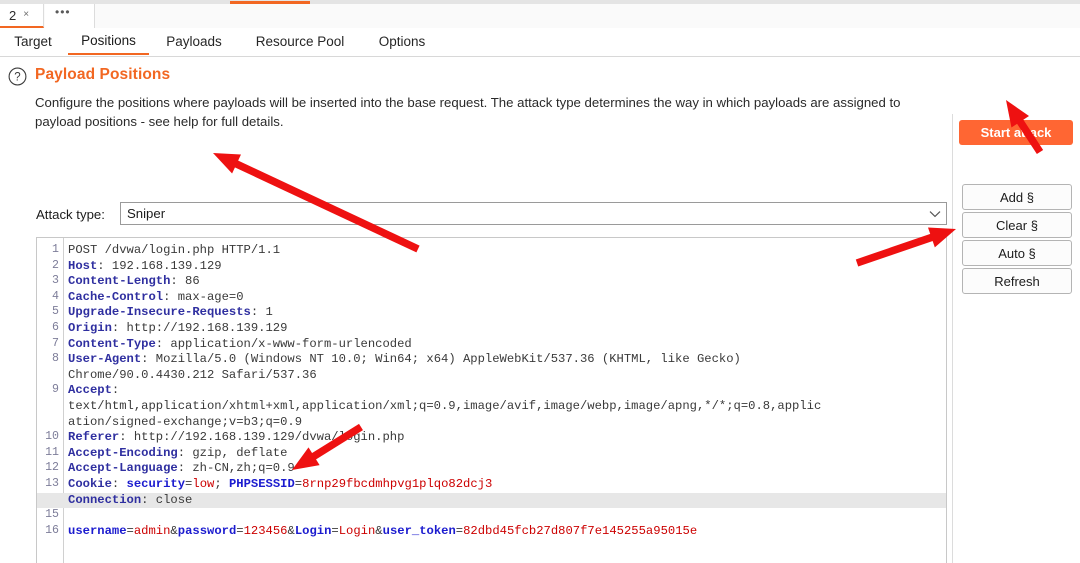 This screenshot has height=563, width=1080. What do you see at coordinates (194, 41) in the screenshot?
I see `tab-payloads: Payloads` at bounding box center [194, 41].